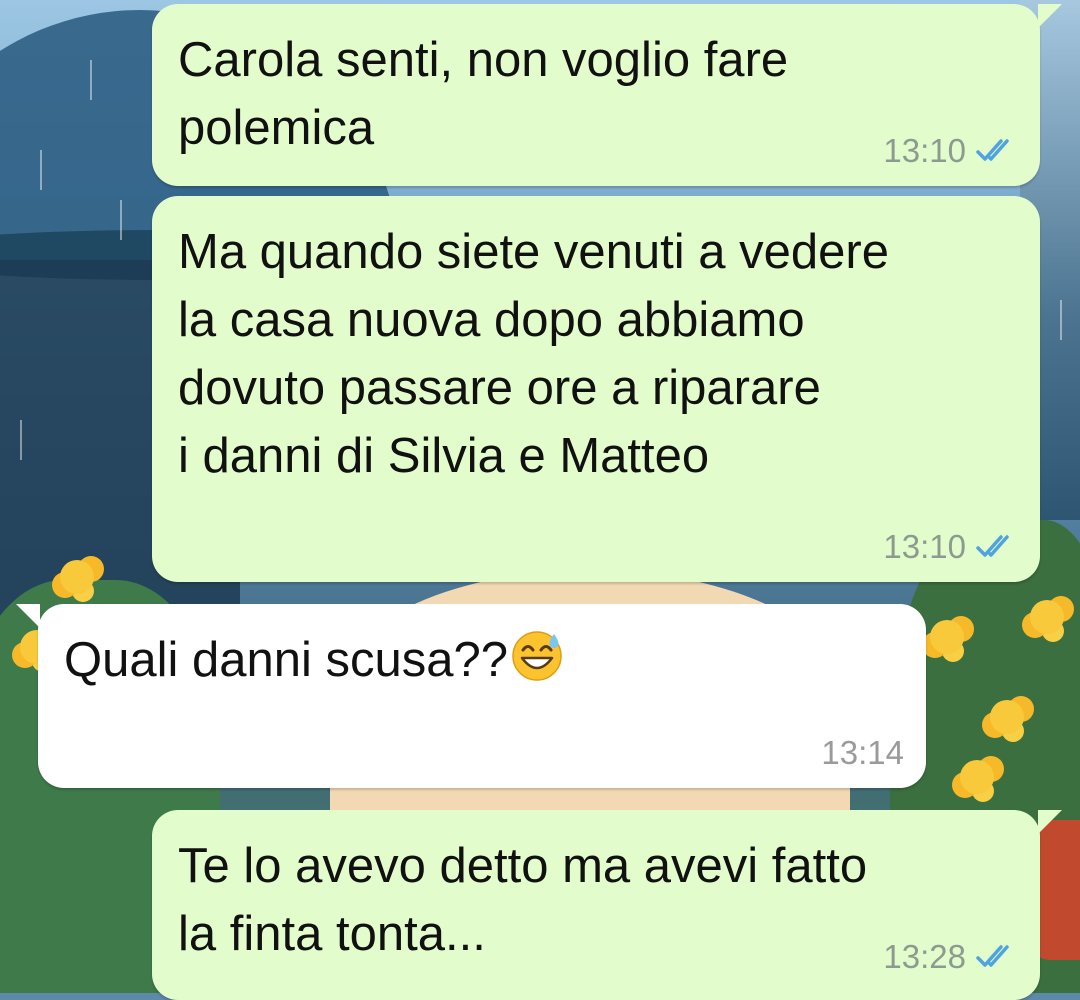 Image resolution: width=1080 pixels, height=1000 pixels. I want to click on message-text: Quali danni scusa??, so click(483, 660).